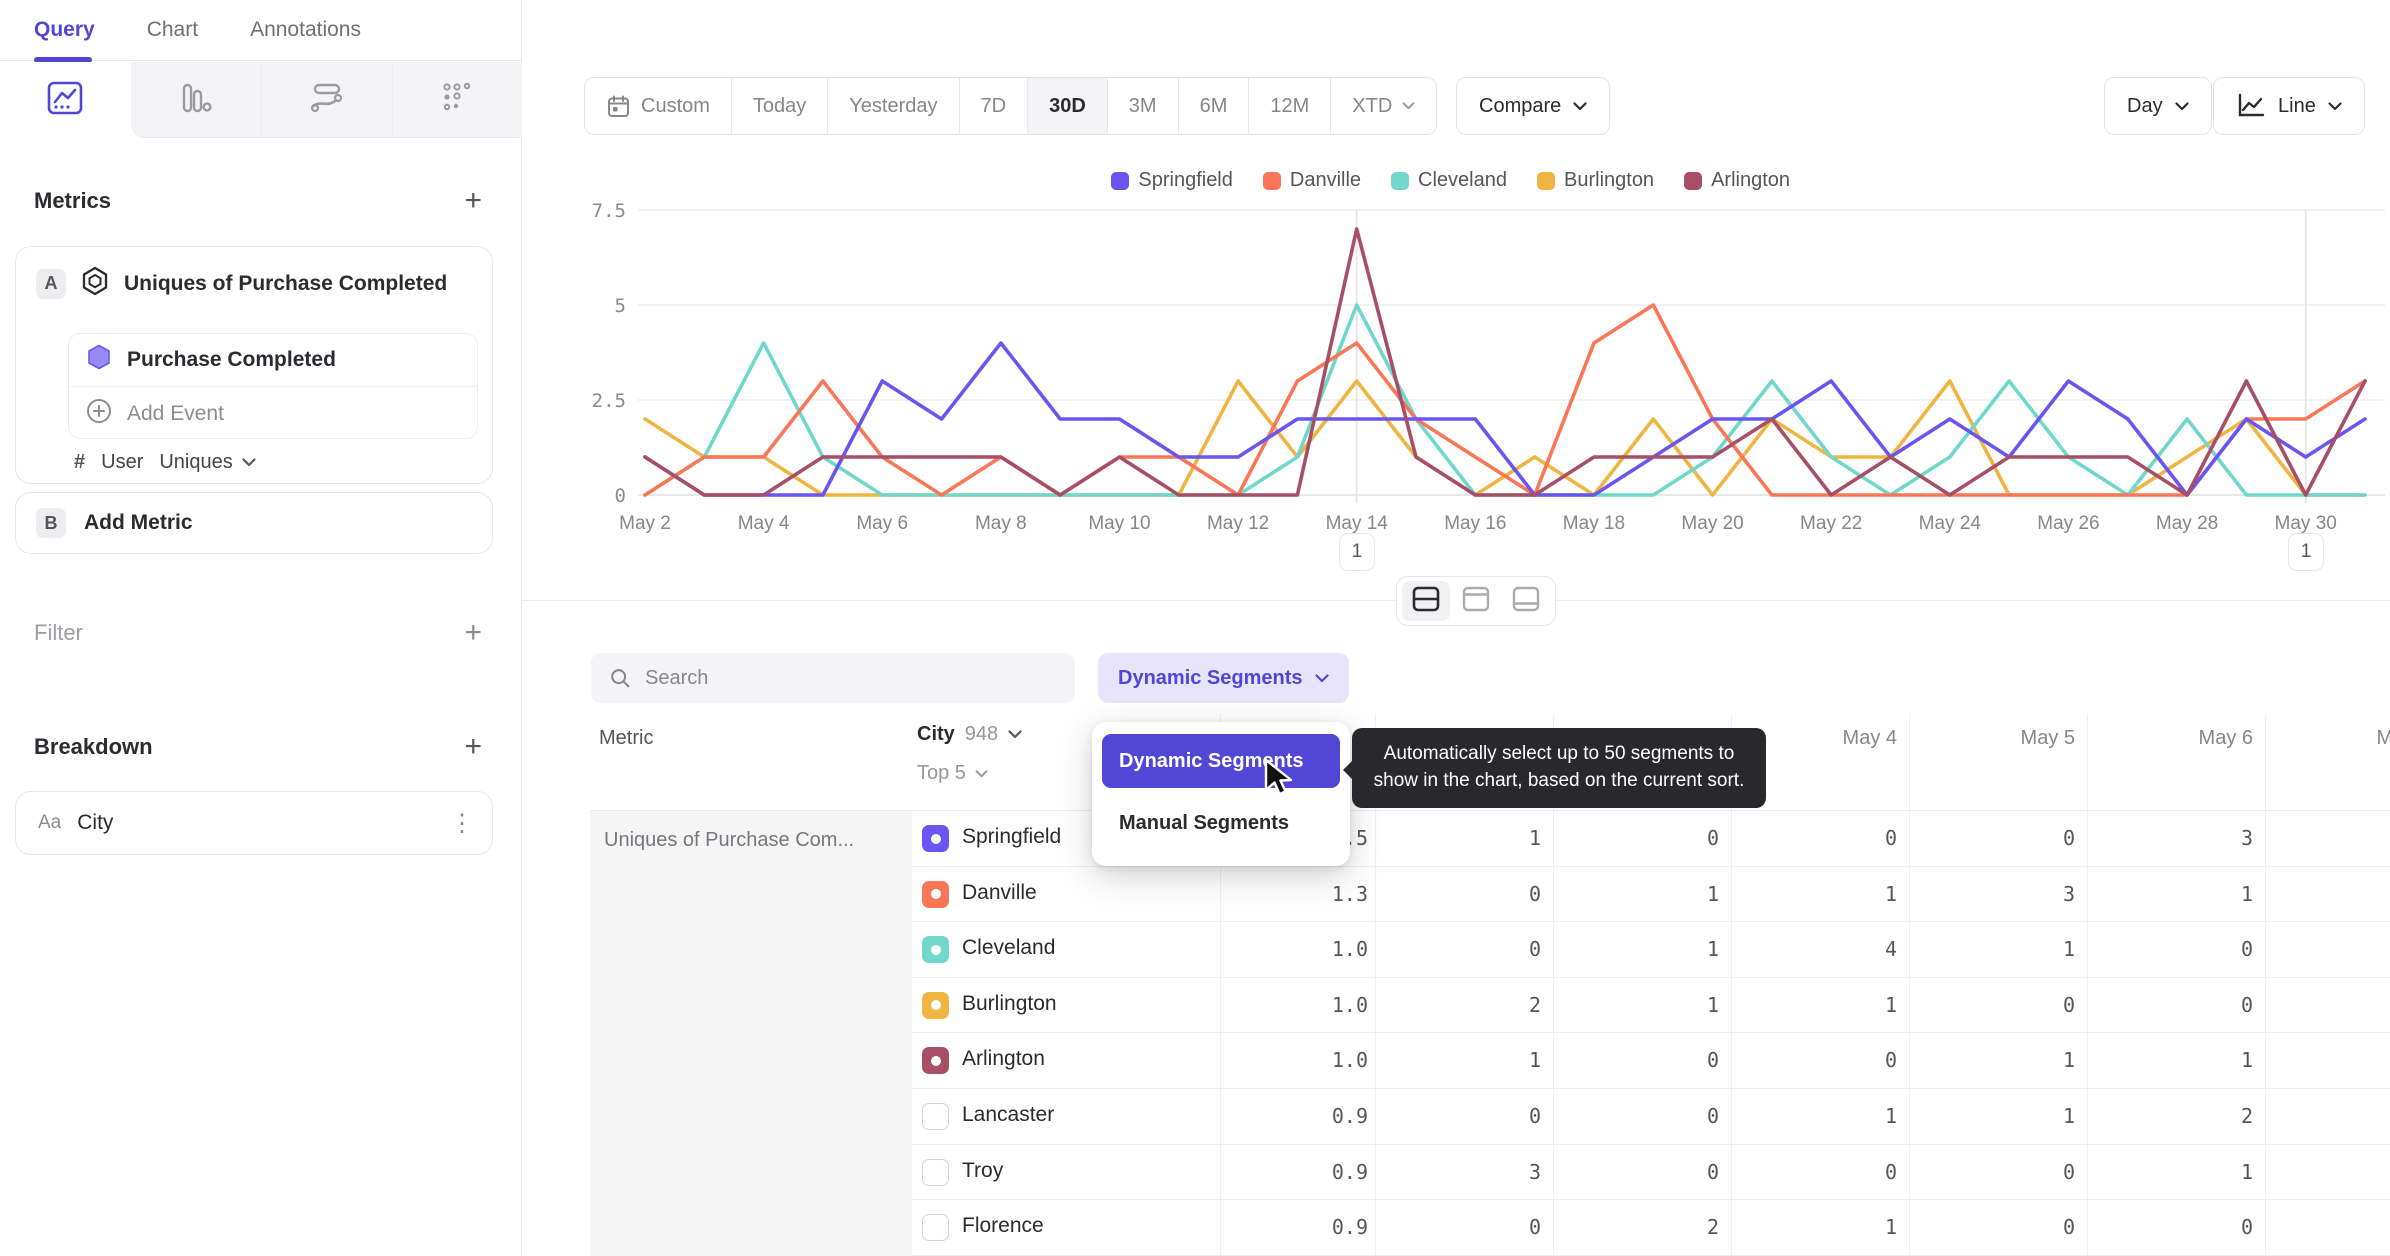 Image resolution: width=2390 pixels, height=1256 pixels. What do you see at coordinates (2289, 106) in the screenshot?
I see `chart-style-button: Line` at bounding box center [2289, 106].